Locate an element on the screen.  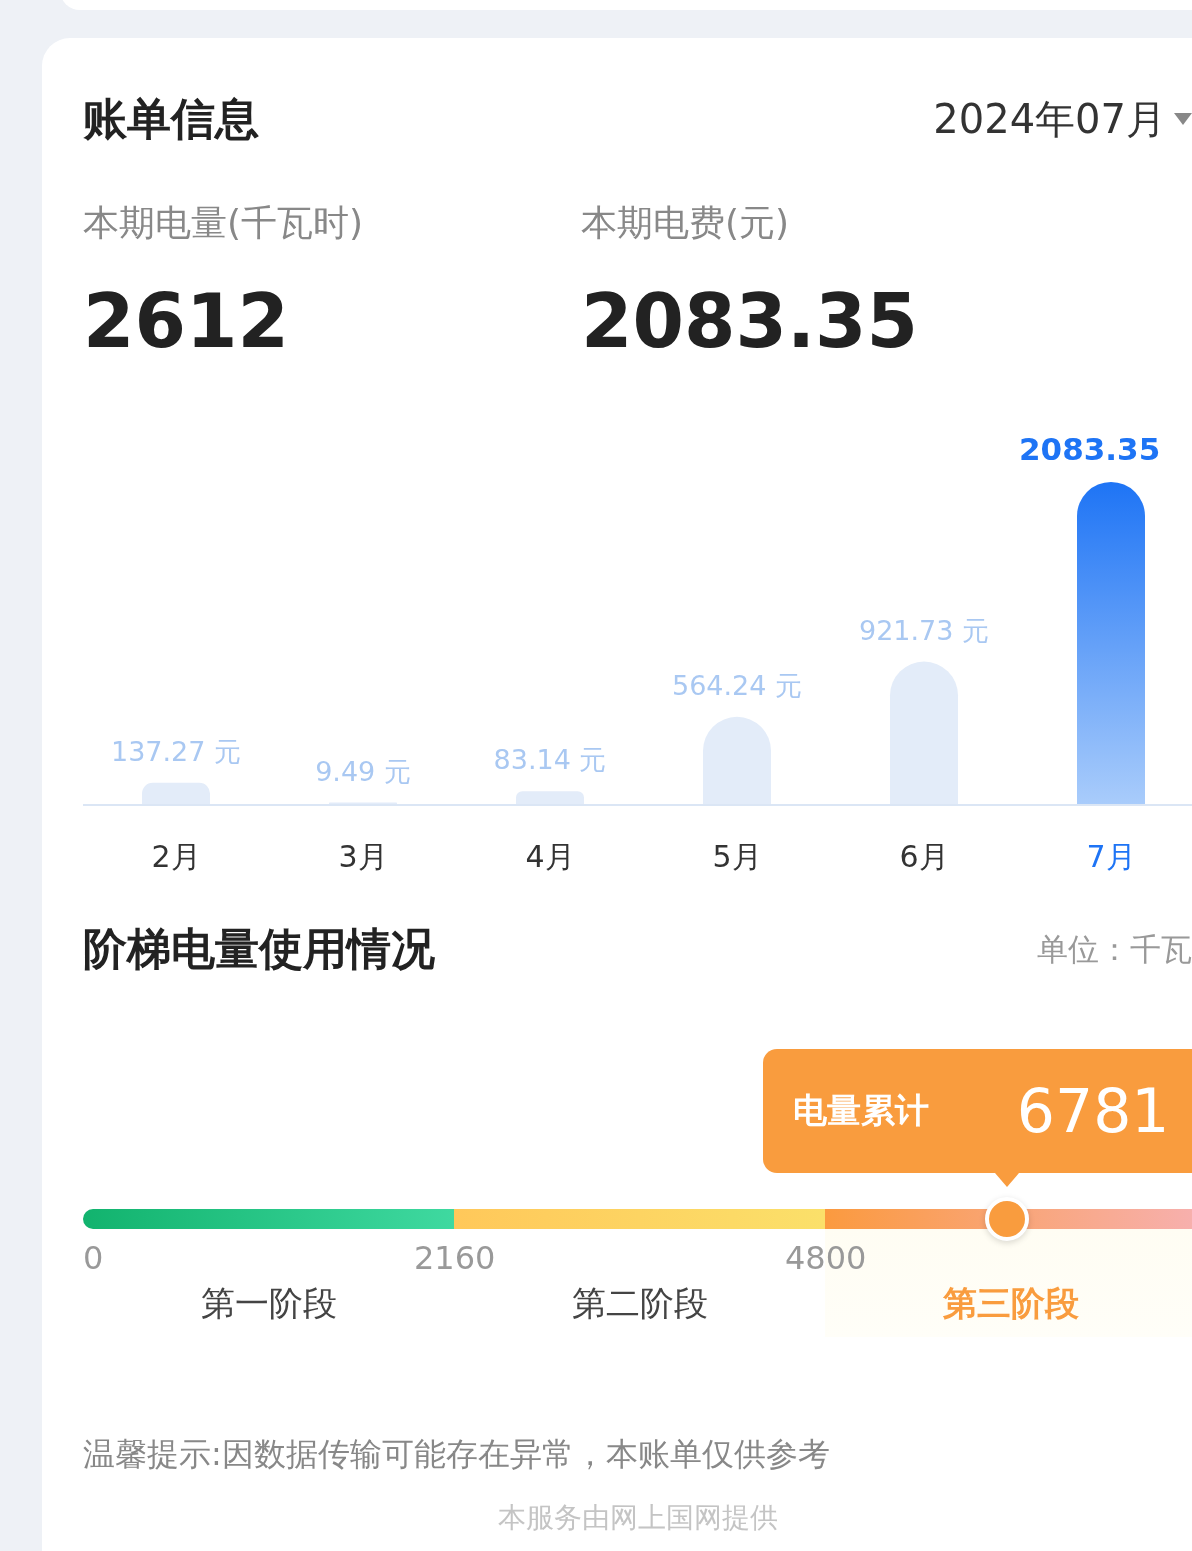
caret-icon is located at coordinates (1183, 119).